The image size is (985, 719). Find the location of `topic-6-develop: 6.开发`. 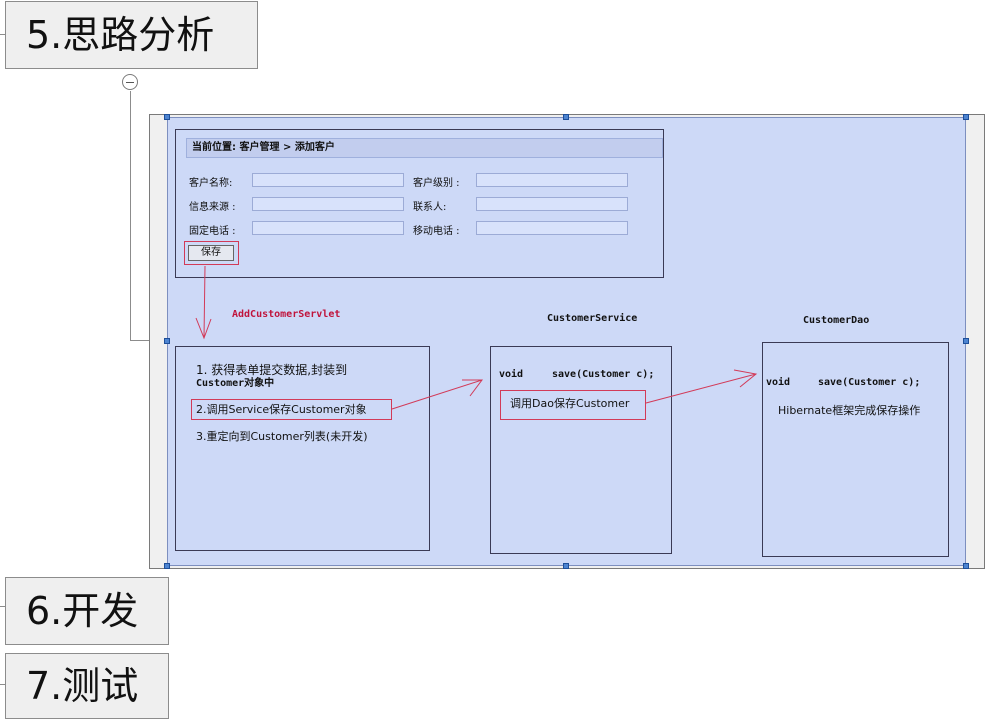

topic-6-develop: 6.开发 is located at coordinates (87, 611).